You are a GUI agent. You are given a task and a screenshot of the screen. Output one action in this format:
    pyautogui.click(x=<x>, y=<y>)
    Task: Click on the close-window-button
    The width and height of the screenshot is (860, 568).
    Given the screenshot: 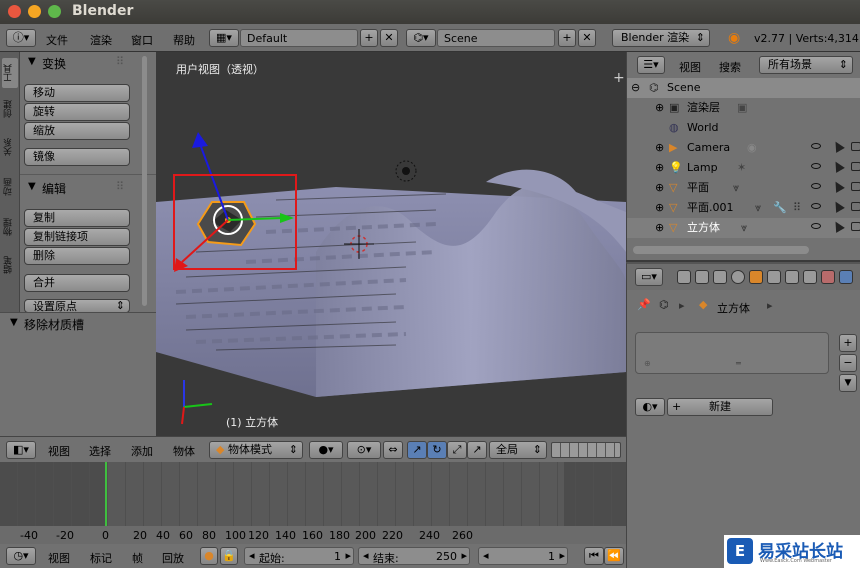 What is the action you would take?
    pyautogui.click(x=14, y=11)
    